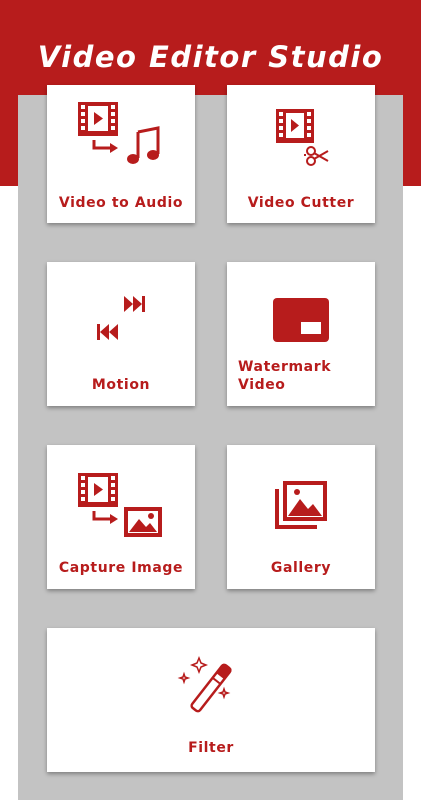 The height and width of the screenshot is (800, 421). I want to click on capture-image-card: Capture Image, so click(121, 517).